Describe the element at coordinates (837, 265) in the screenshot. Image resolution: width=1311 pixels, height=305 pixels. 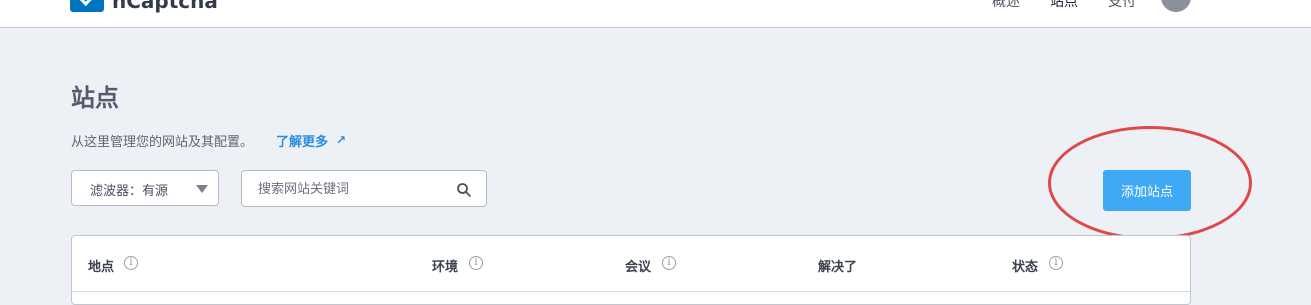
I see `column-header-solved: 解决了` at that location.